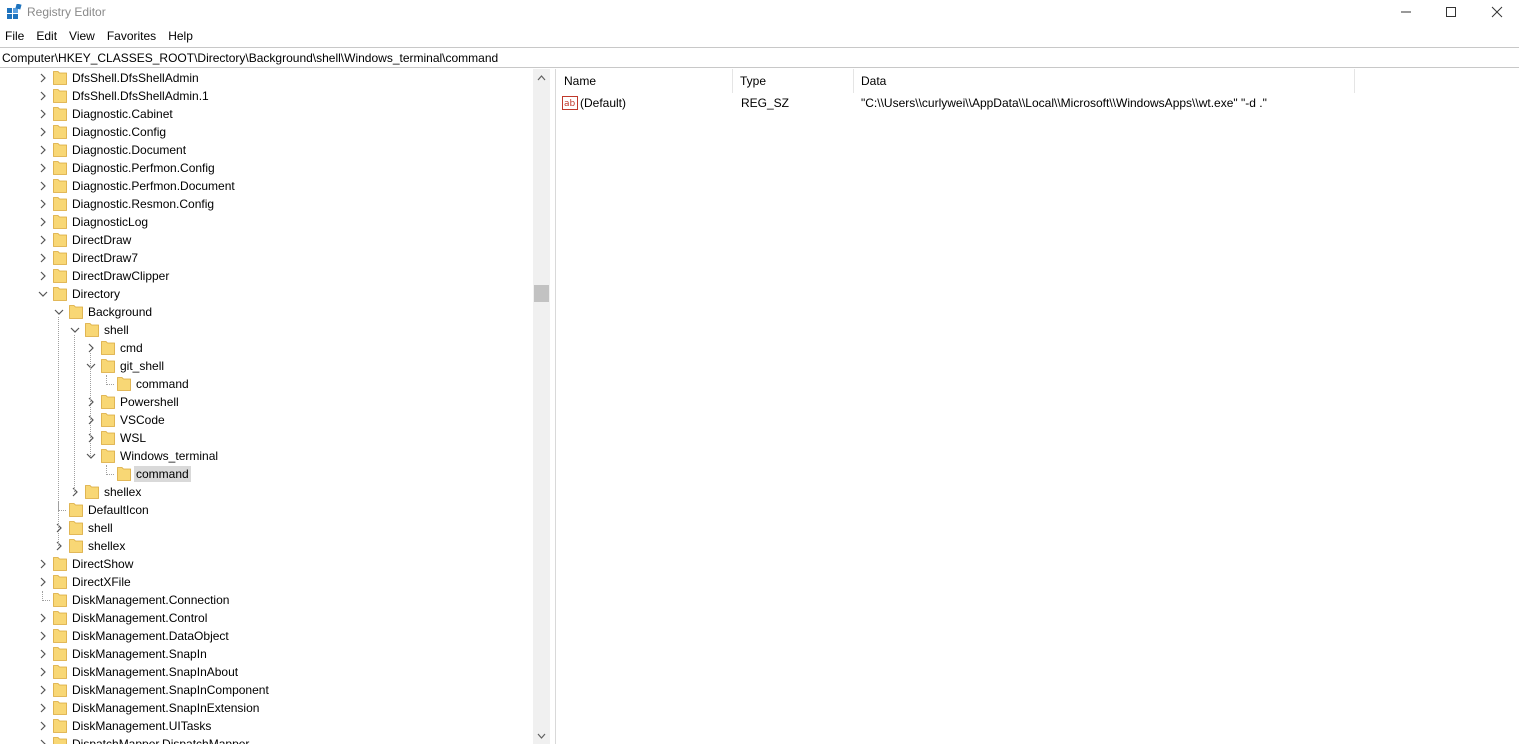 This screenshot has width=1519, height=744. What do you see at coordinates (265, 402) in the screenshot?
I see `tree-node: Powershell` at bounding box center [265, 402].